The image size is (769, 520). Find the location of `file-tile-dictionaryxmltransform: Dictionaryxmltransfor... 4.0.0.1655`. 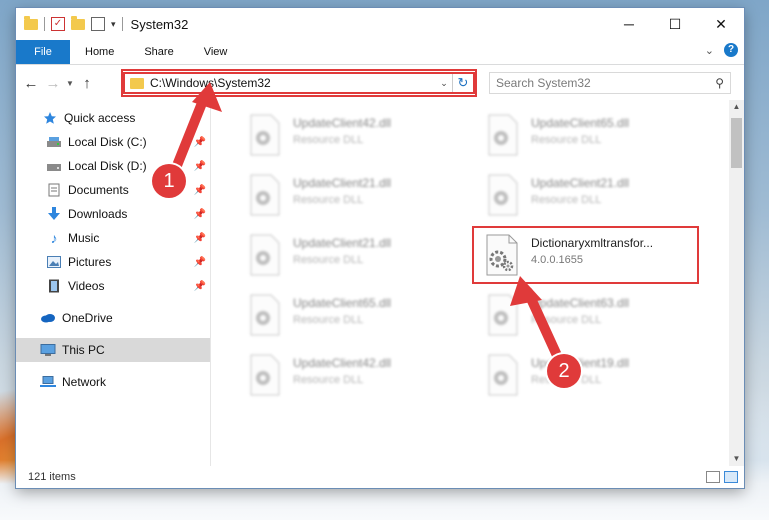

file-tile-dictionaryxmltransform: Dictionaryxmltransfor... 4.0.0.1655 is located at coordinates (579, 255).